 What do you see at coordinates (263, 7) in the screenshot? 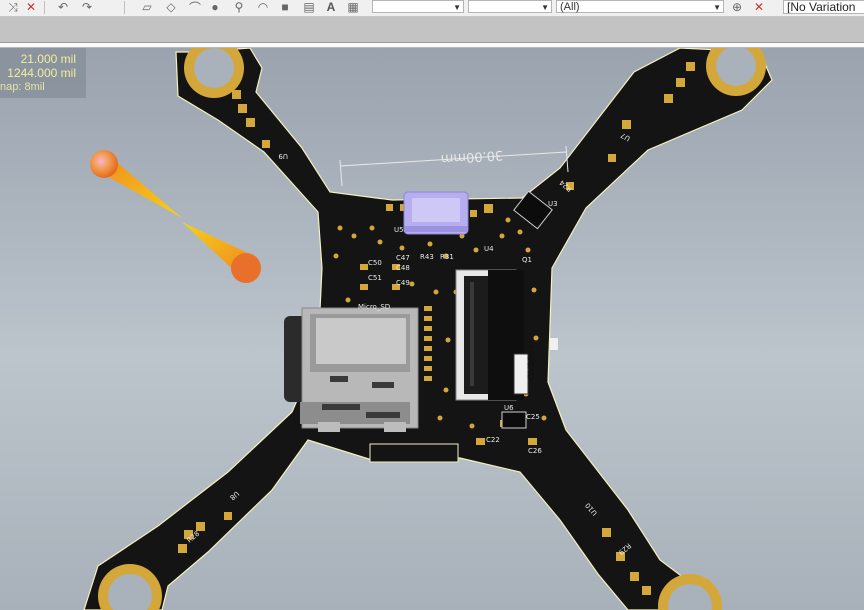
I see `arc-tool-icon: ◠` at bounding box center [263, 7].